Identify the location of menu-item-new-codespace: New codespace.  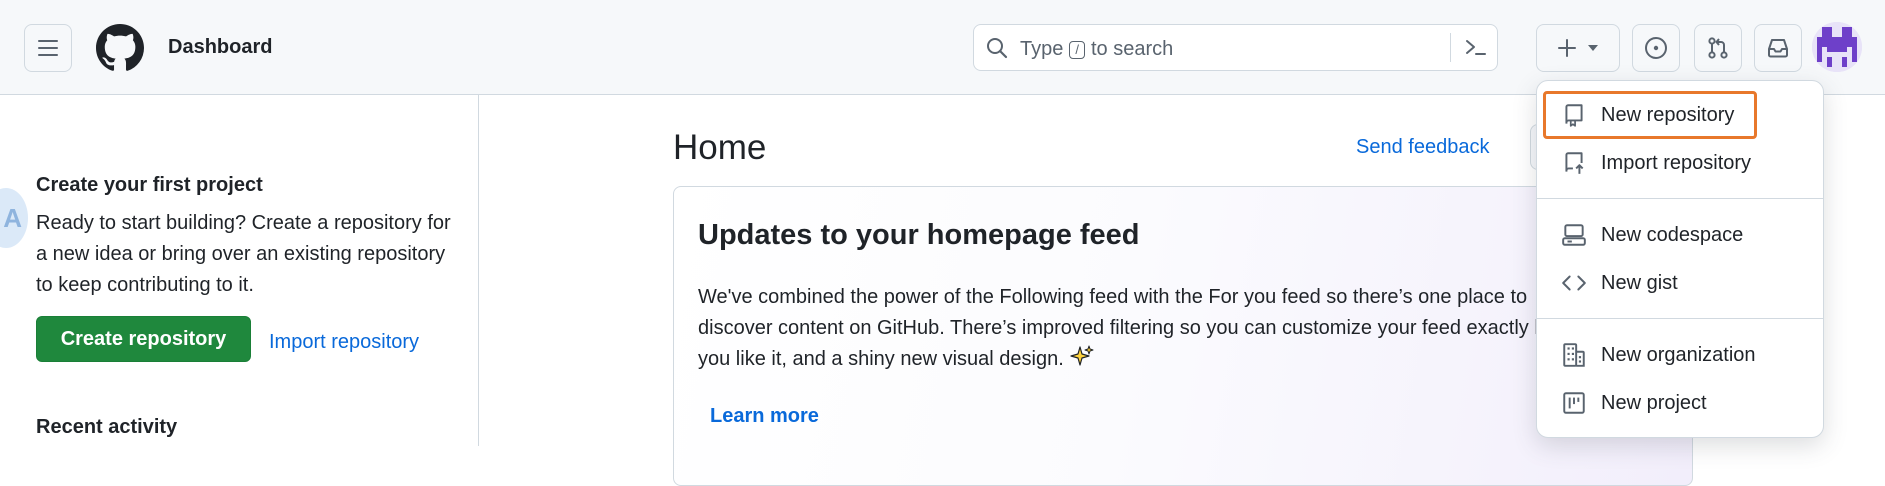
(1680, 235).